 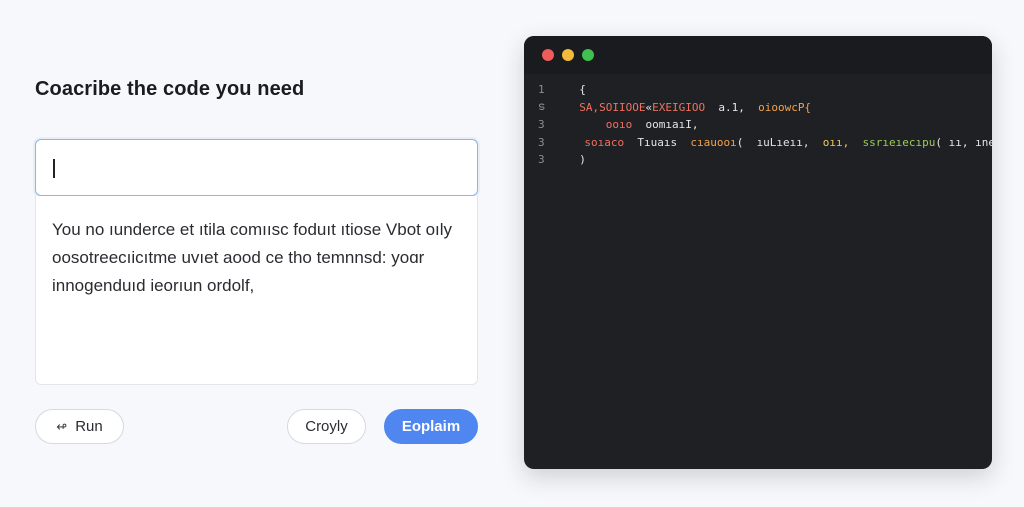 I want to click on code-token: oıı,, so click(x=836, y=142).